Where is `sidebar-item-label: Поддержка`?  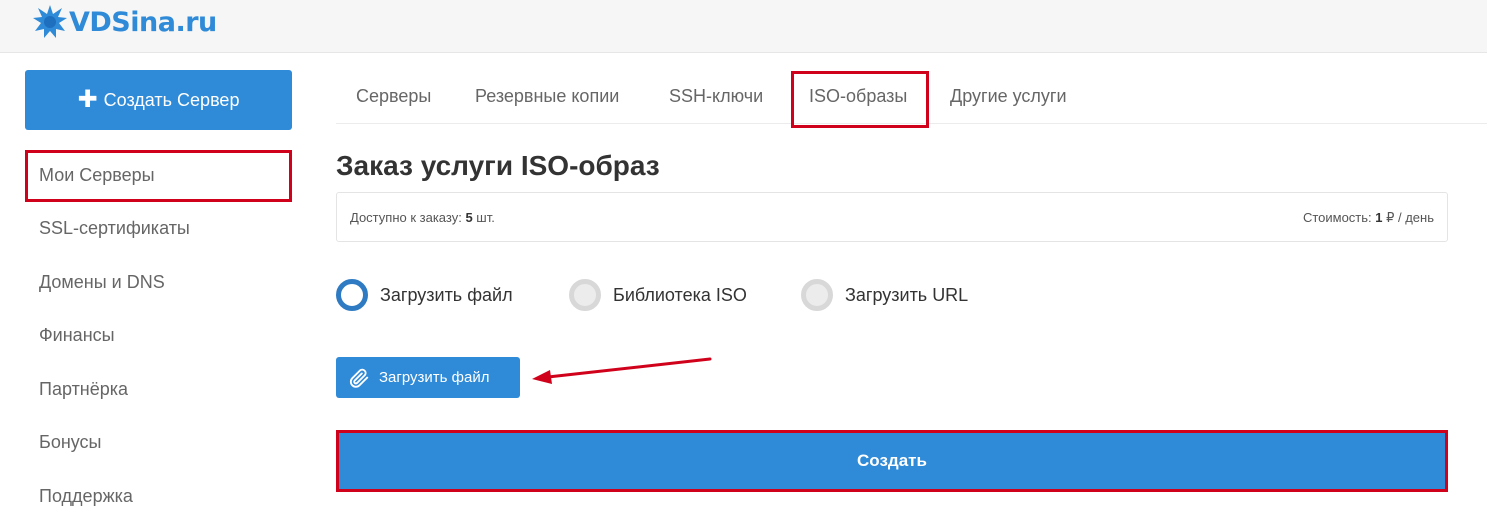 sidebar-item-label: Поддержка is located at coordinates (86, 496).